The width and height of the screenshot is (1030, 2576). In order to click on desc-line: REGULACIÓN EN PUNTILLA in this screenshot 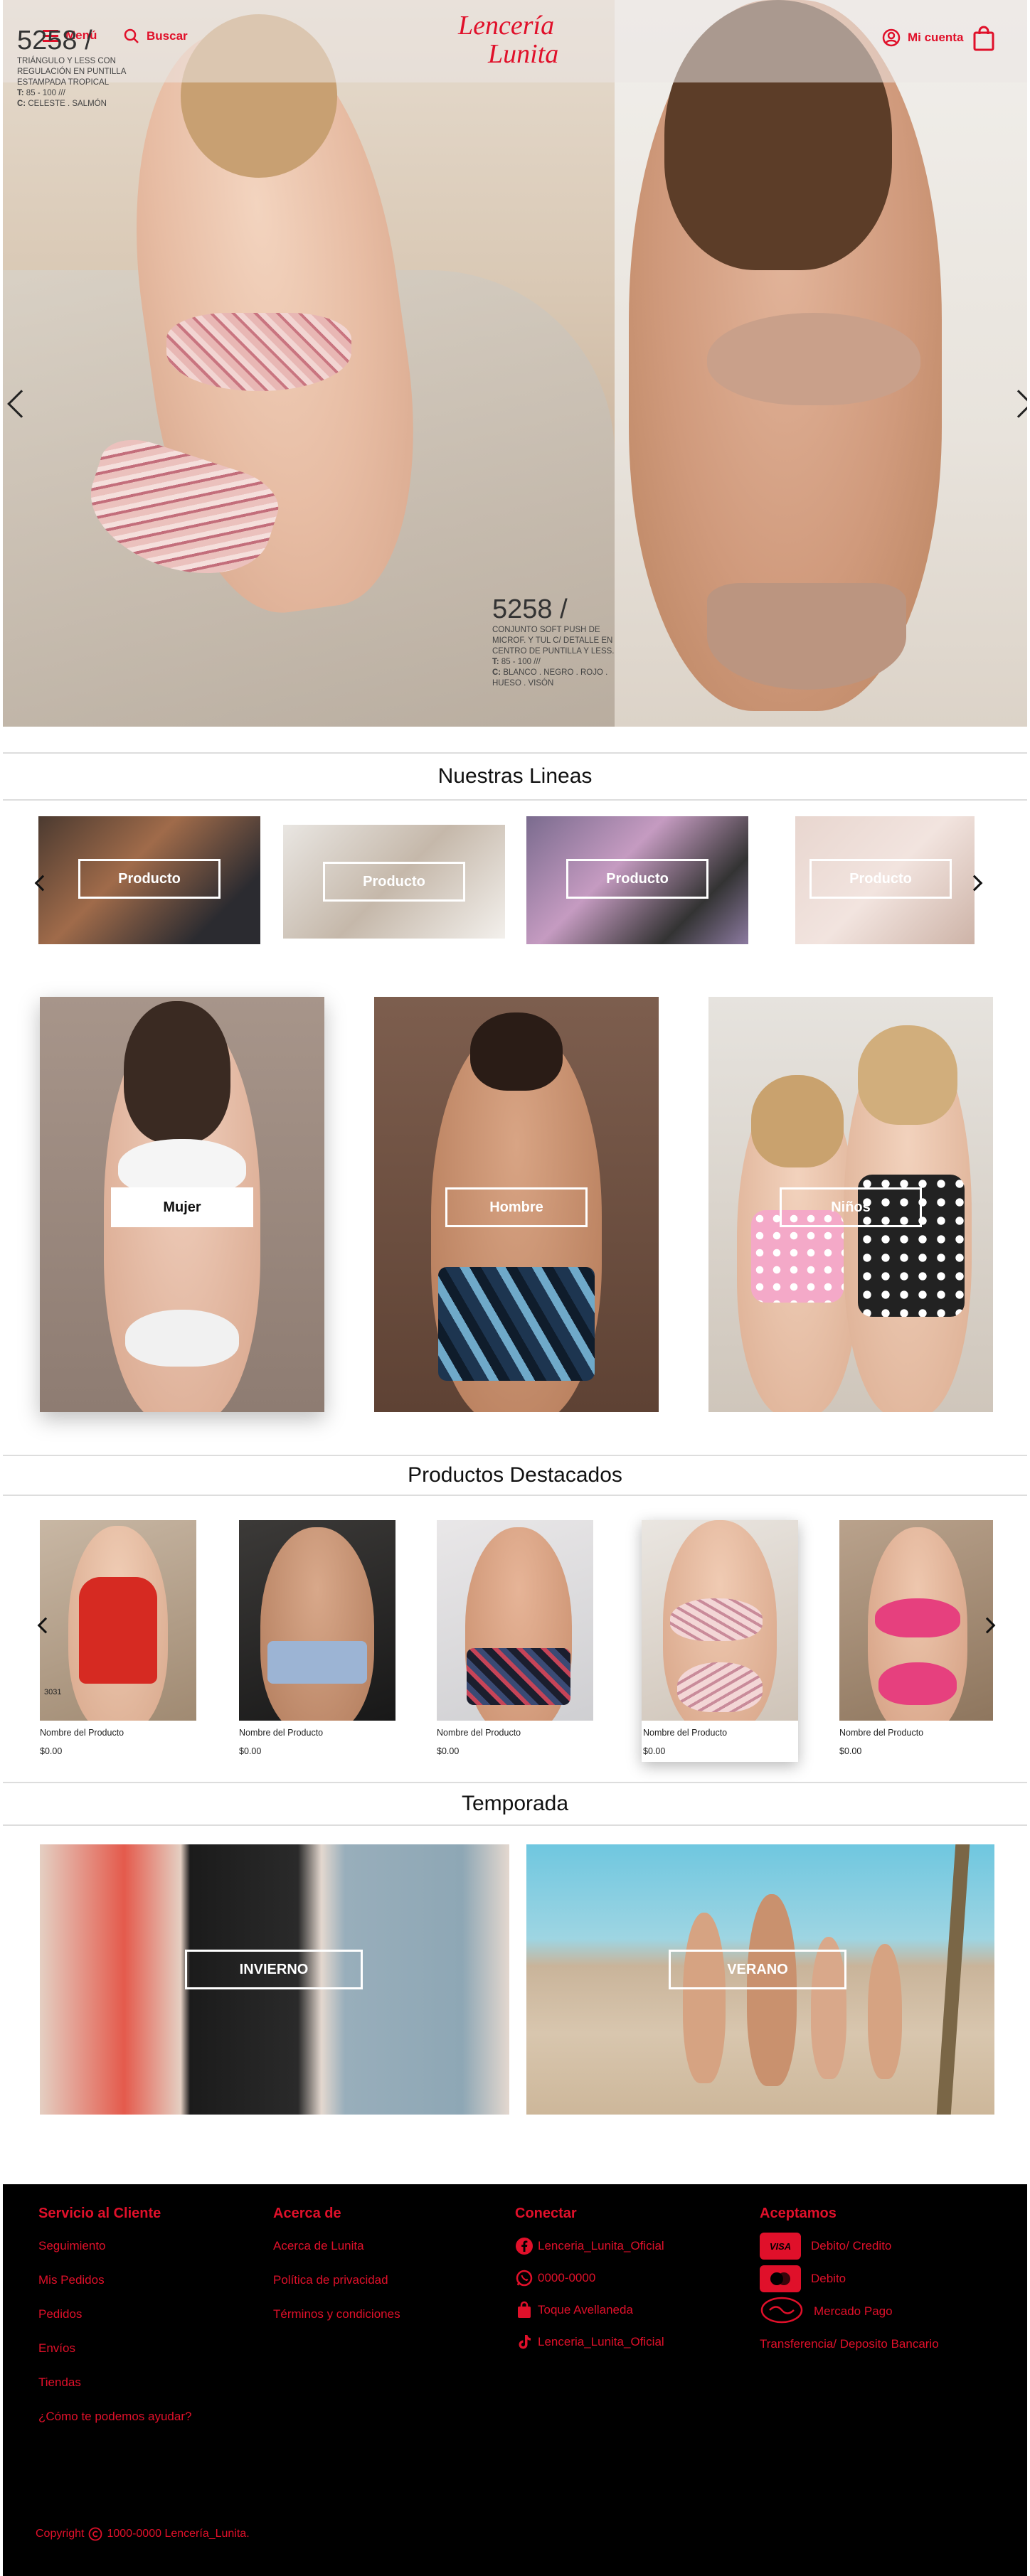, I will do `click(72, 72)`.